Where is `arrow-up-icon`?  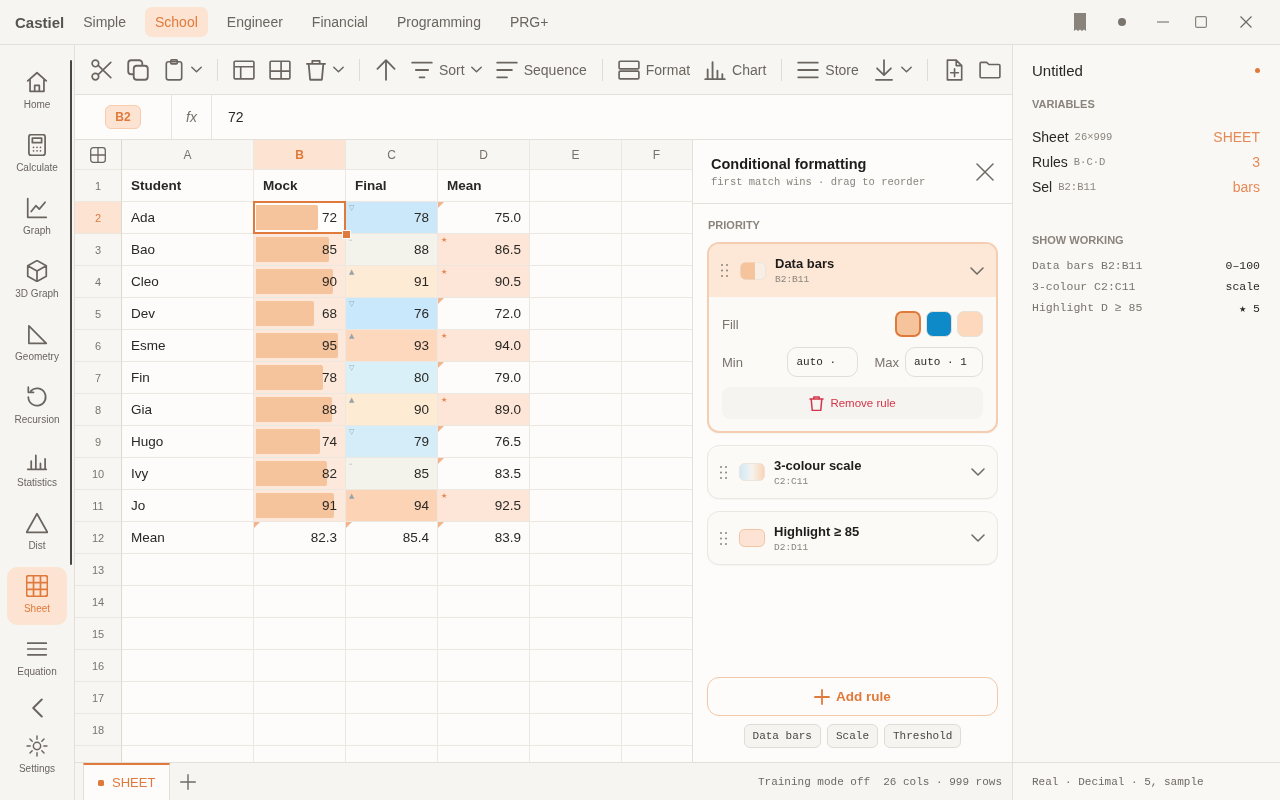 arrow-up-icon is located at coordinates (386, 69).